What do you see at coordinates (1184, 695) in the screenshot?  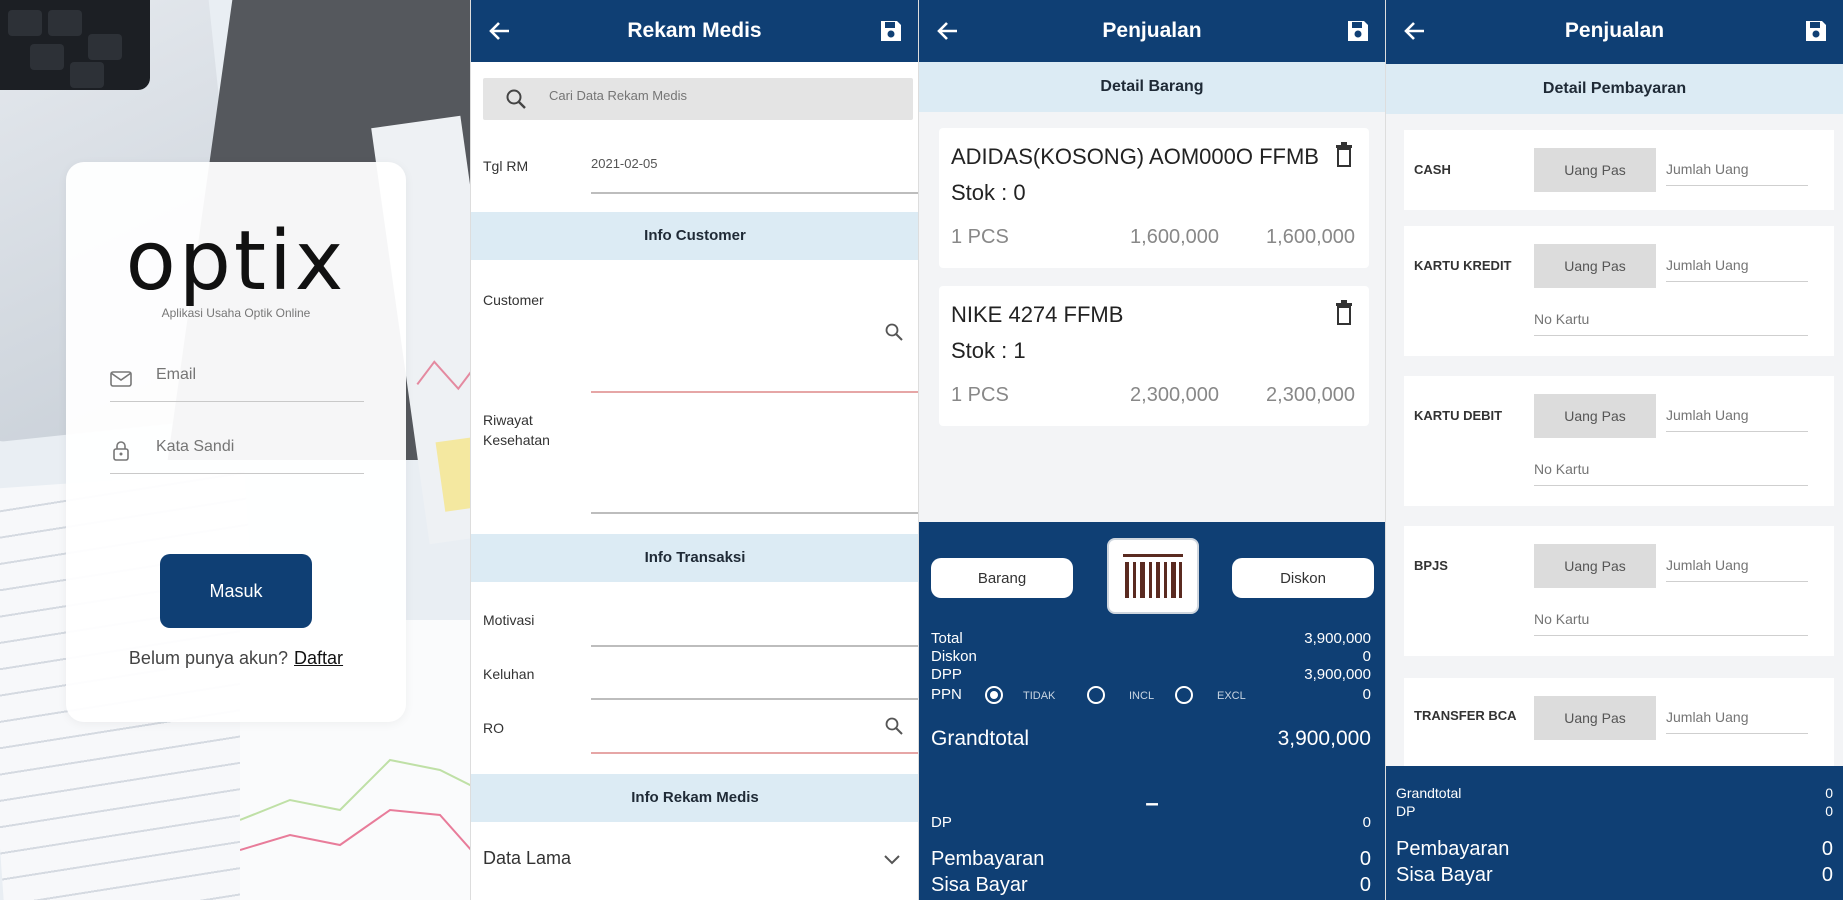 I see `ppn-radio-excl` at bounding box center [1184, 695].